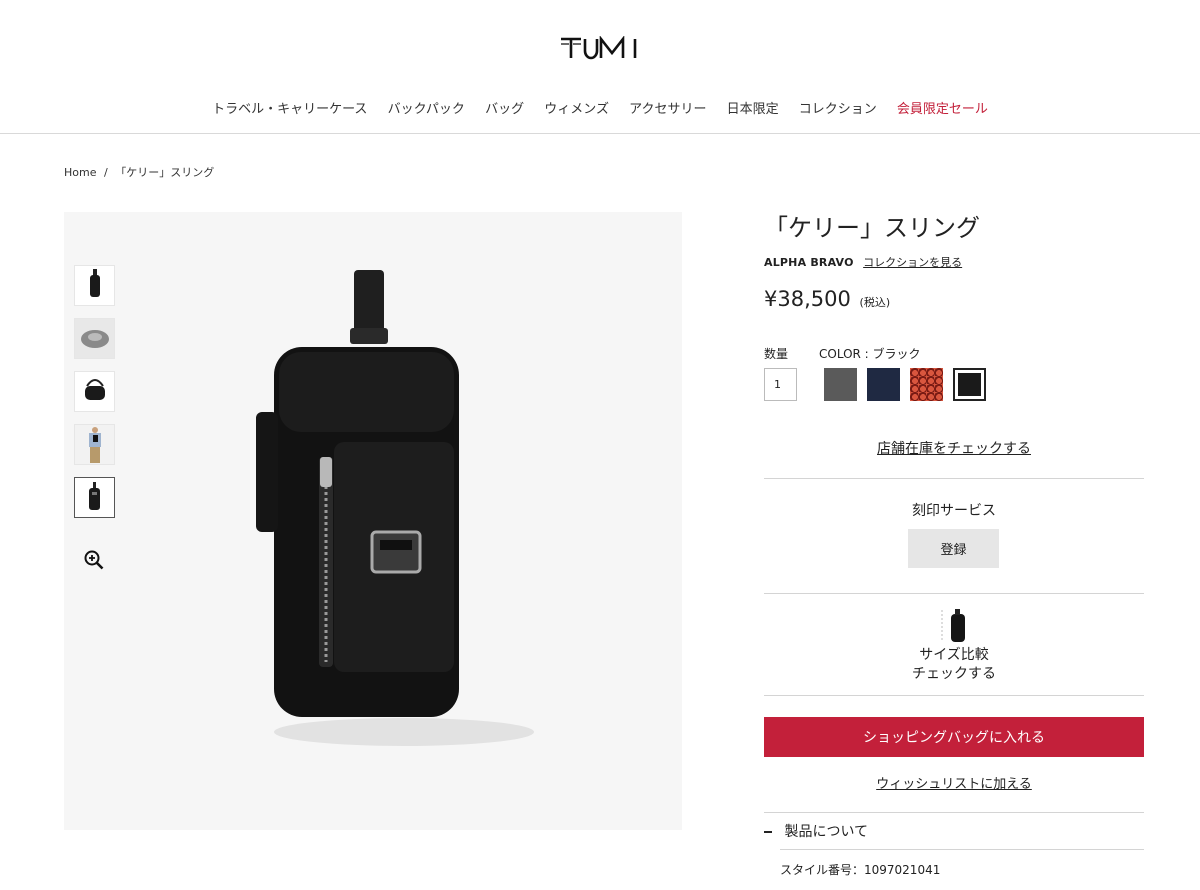  Describe the element at coordinates (809, 262) in the screenshot. I see `collection-name: ALPHA BRAVO` at that location.